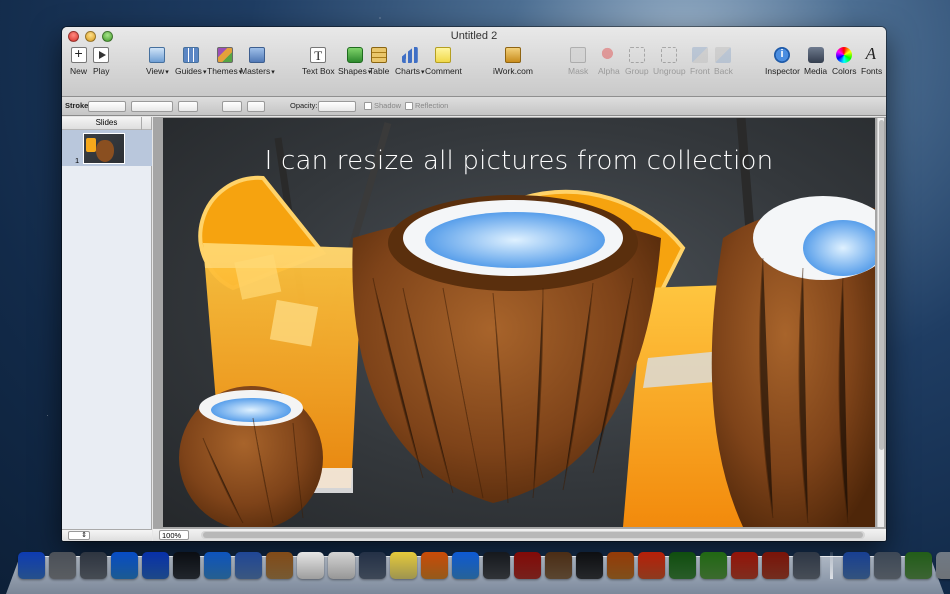 This screenshot has width=950, height=594. Describe the element at coordinates (806, 565) in the screenshot. I see `preview-icon` at that location.